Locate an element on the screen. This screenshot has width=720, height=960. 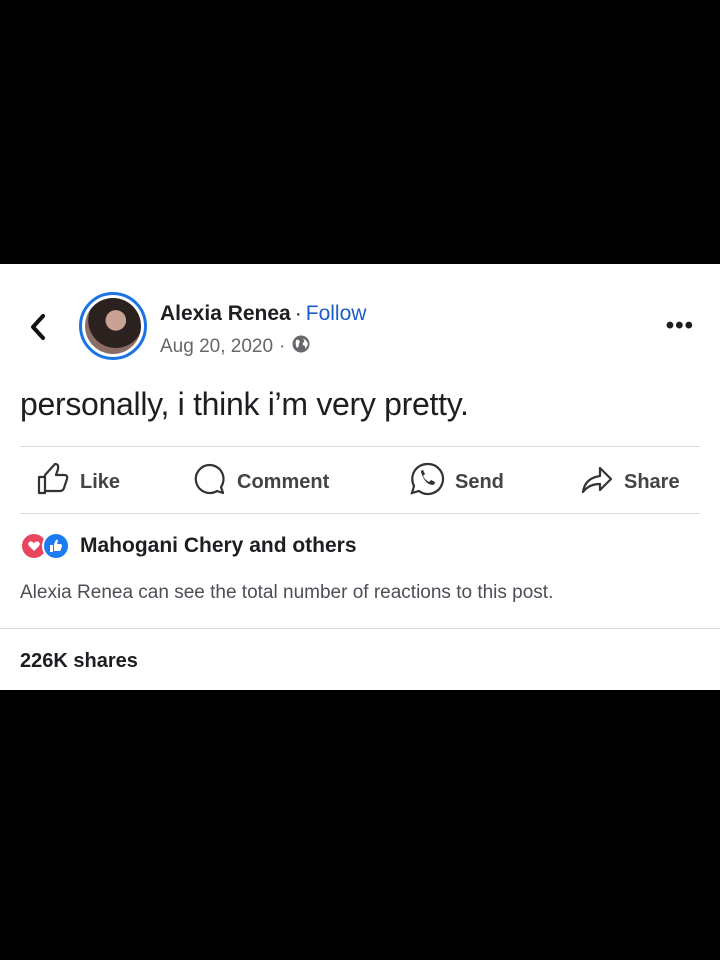
back-arrow-icon is located at coordinates (38, 327).